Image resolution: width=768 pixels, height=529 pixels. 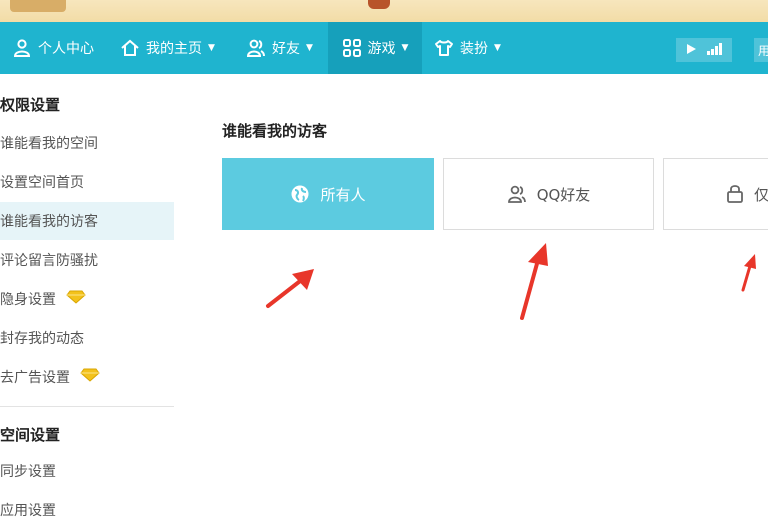 What do you see at coordinates (66, 49) in the screenshot?
I see `nav-label: 个人中心` at bounding box center [66, 49].